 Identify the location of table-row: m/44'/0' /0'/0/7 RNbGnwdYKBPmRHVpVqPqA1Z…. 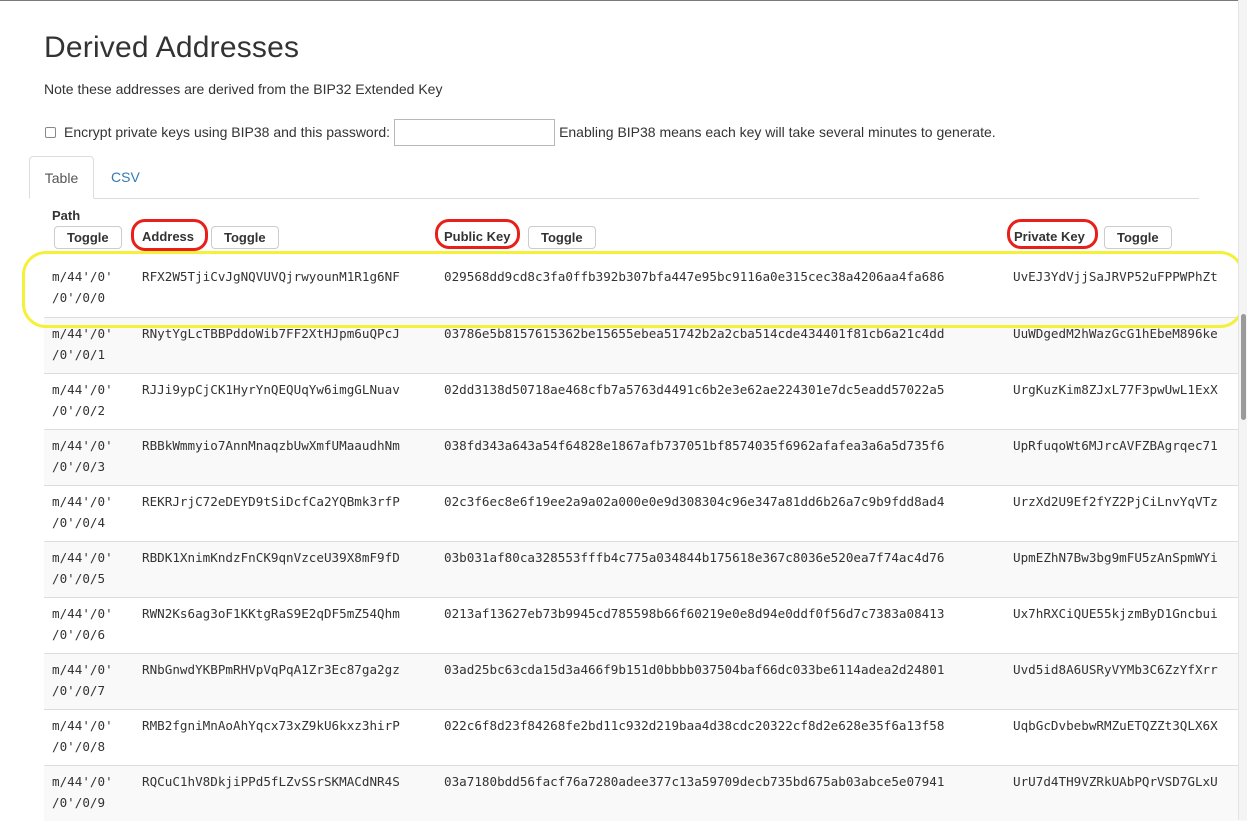
(645, 681).